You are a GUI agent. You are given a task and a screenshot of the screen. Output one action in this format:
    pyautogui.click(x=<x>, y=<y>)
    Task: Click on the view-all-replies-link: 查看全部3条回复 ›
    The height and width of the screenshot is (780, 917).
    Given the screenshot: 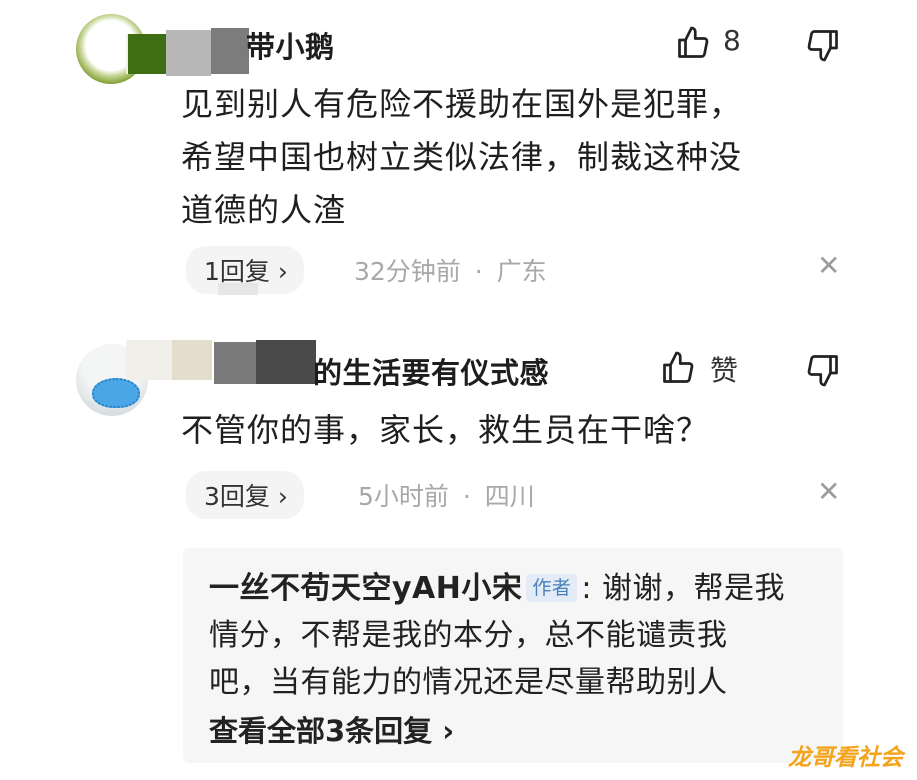 What is the action you would take?
    pyautogui.click(x=331, y=729)
    